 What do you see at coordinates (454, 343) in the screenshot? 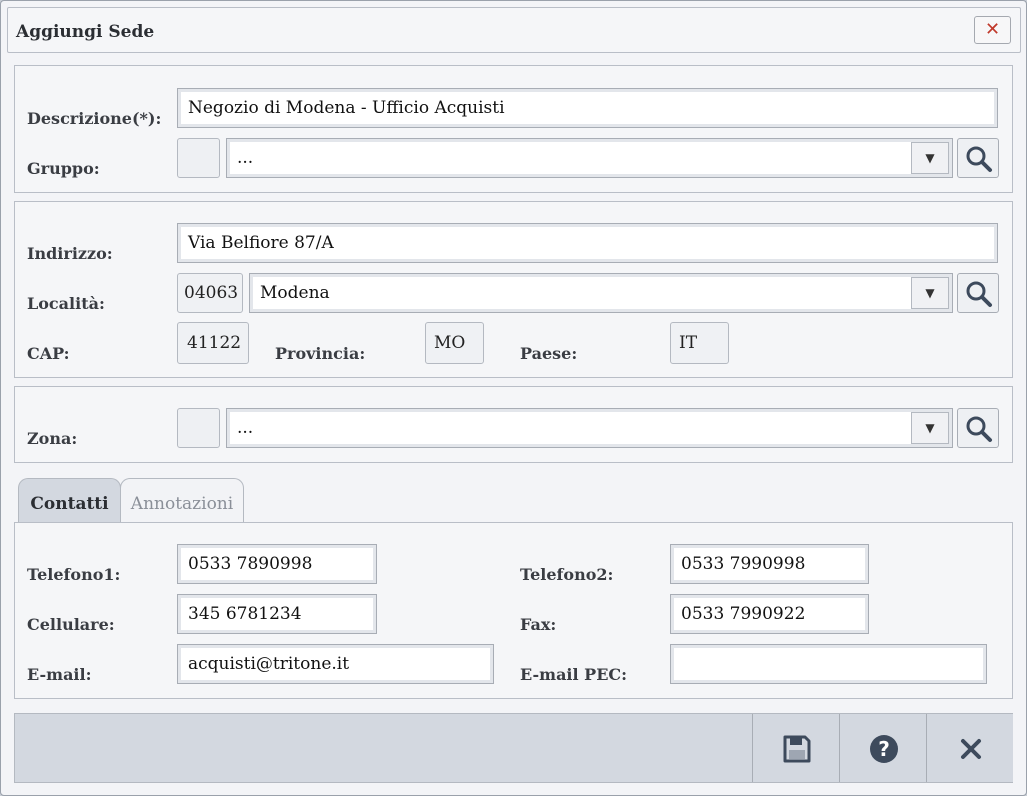
I see `provincia-value: MO` at bounding box center [454, 343].